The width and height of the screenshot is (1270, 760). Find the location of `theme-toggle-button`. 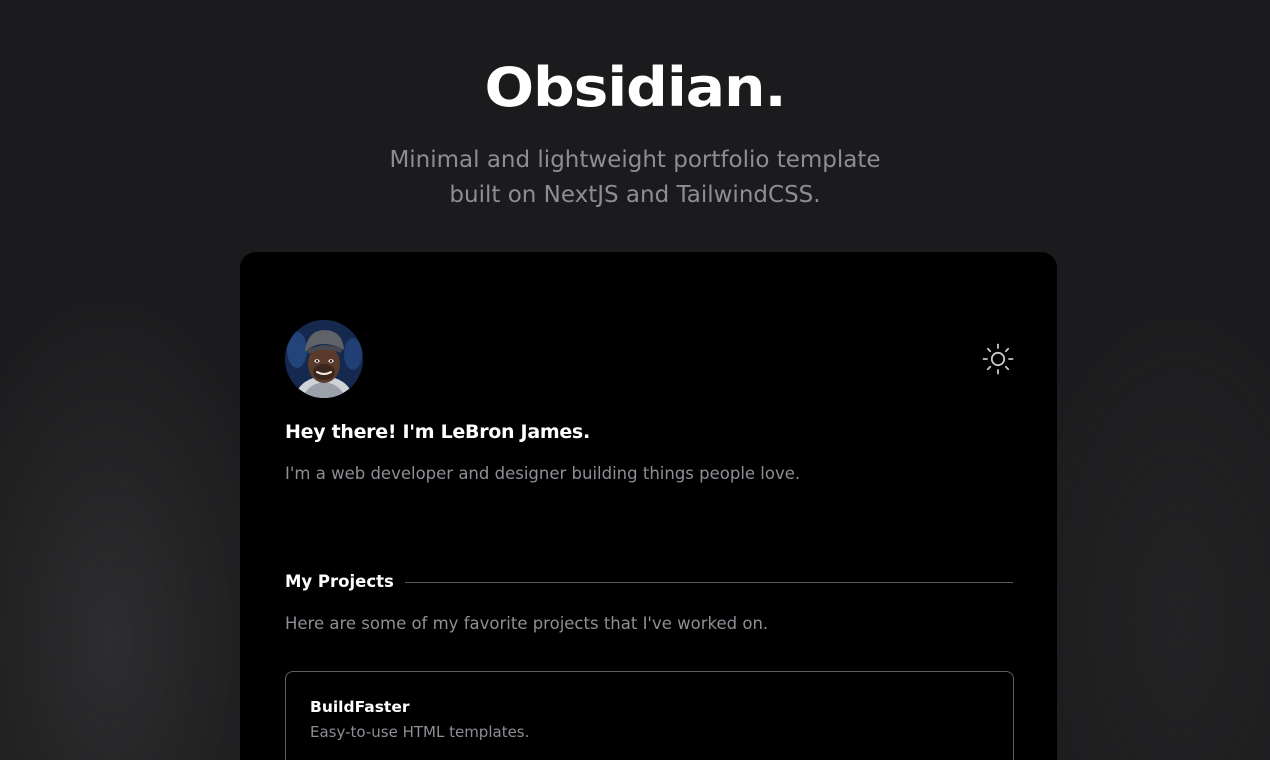

theme-toggle-button is located at coordinates (998, 359).